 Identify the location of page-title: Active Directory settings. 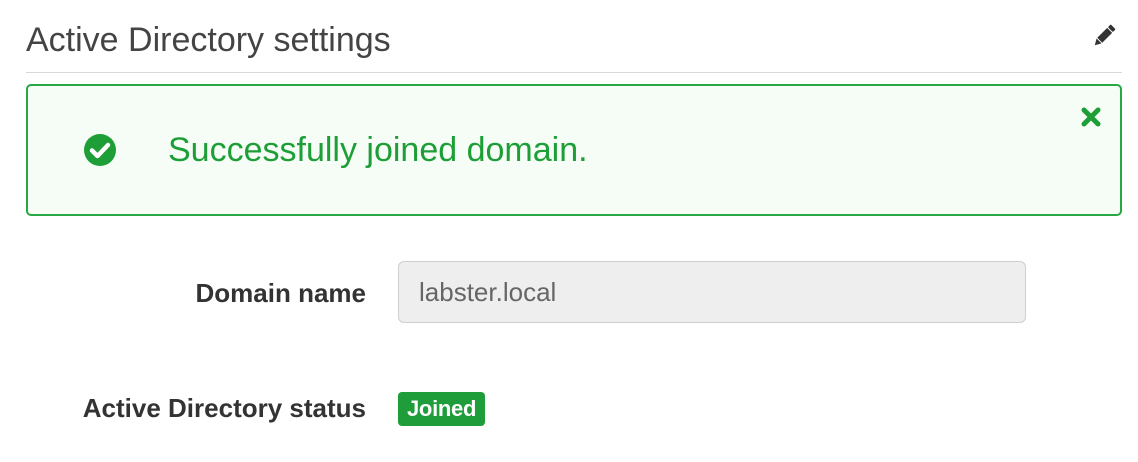
(208, 40).